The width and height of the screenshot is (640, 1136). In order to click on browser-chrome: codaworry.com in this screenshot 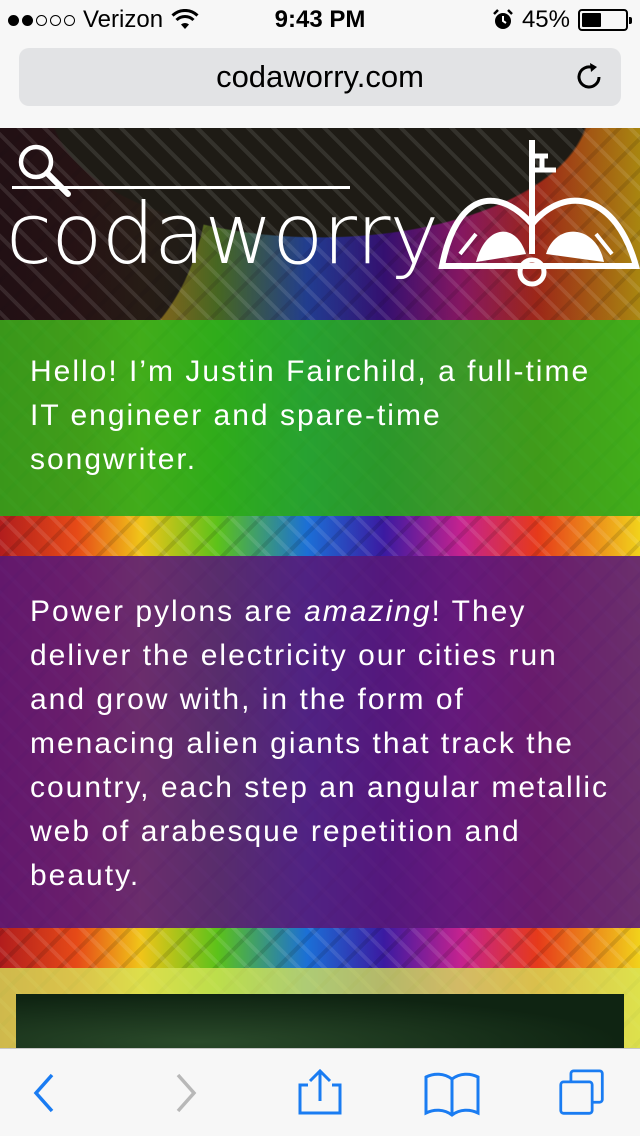, I will do `click(320, 84)`.